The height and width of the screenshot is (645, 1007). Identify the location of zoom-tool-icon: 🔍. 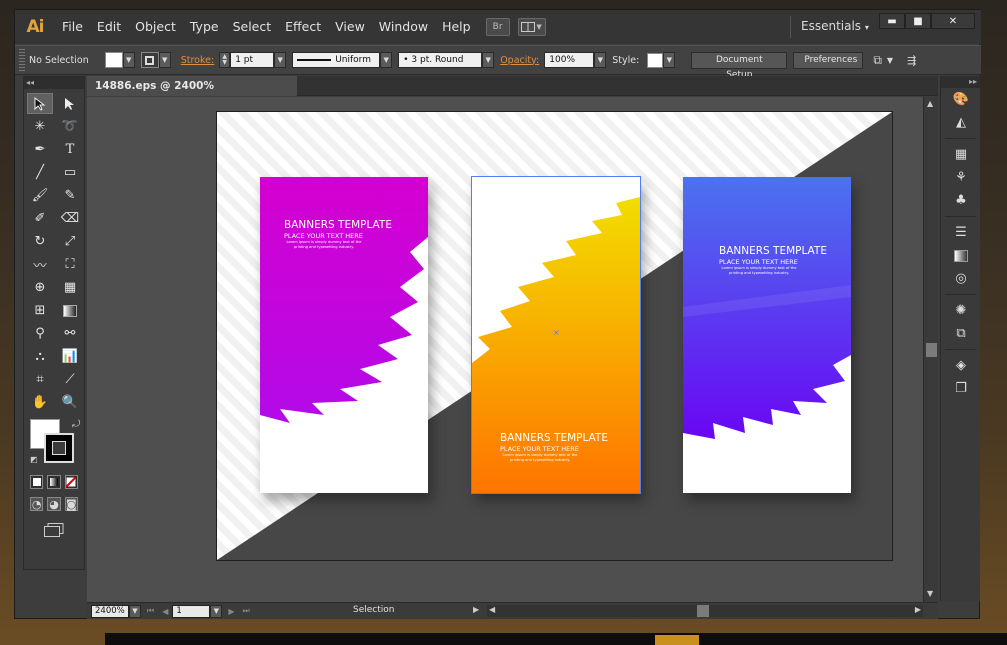
(70, 402).